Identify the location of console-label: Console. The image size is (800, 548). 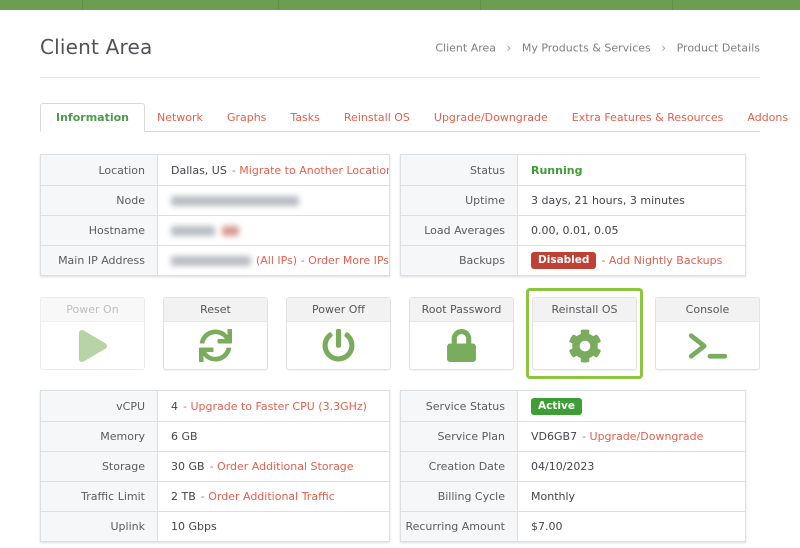
(707, 310).